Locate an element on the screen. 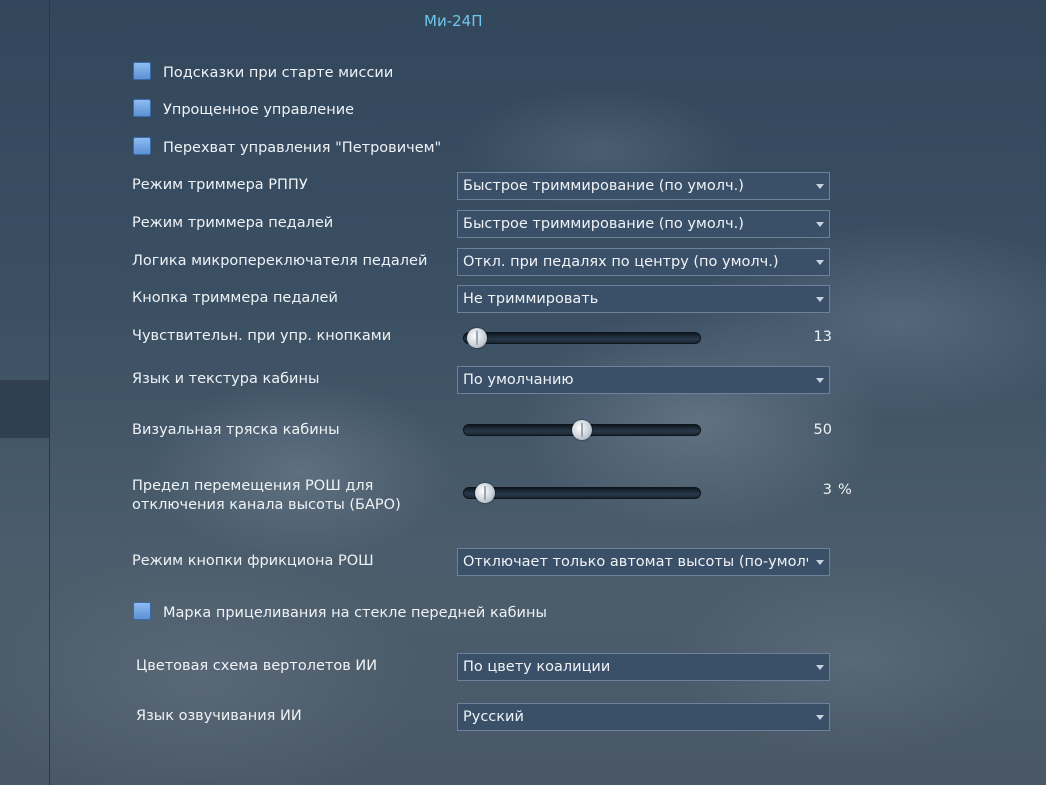 This screenshot has height=785, width=1046. trimmer-pedals-value: Быстрое триммирование (по умолч.) is located at coordinates (603, 224).